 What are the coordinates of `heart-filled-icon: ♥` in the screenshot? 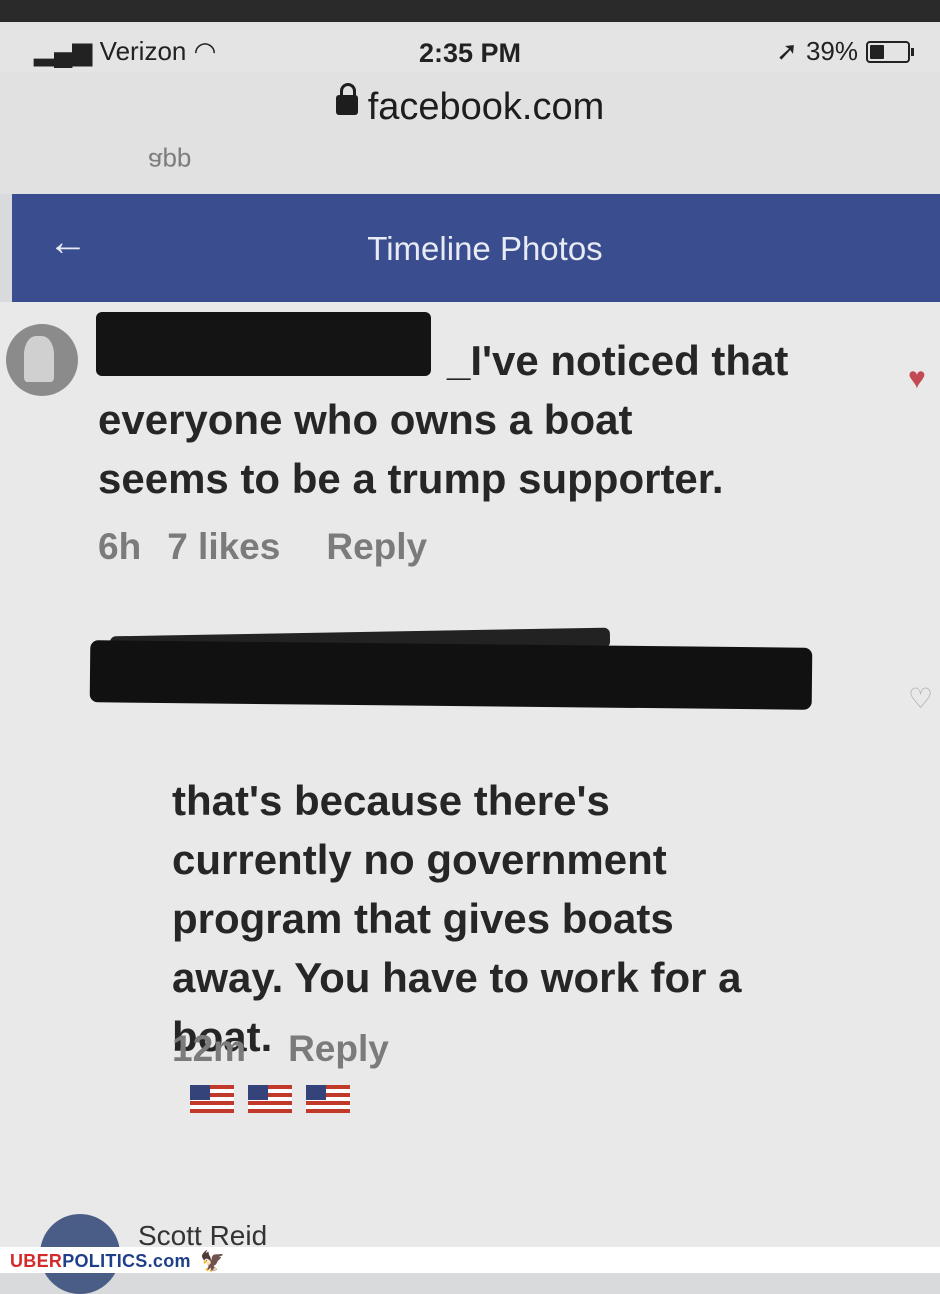 It's located at (917, 379).